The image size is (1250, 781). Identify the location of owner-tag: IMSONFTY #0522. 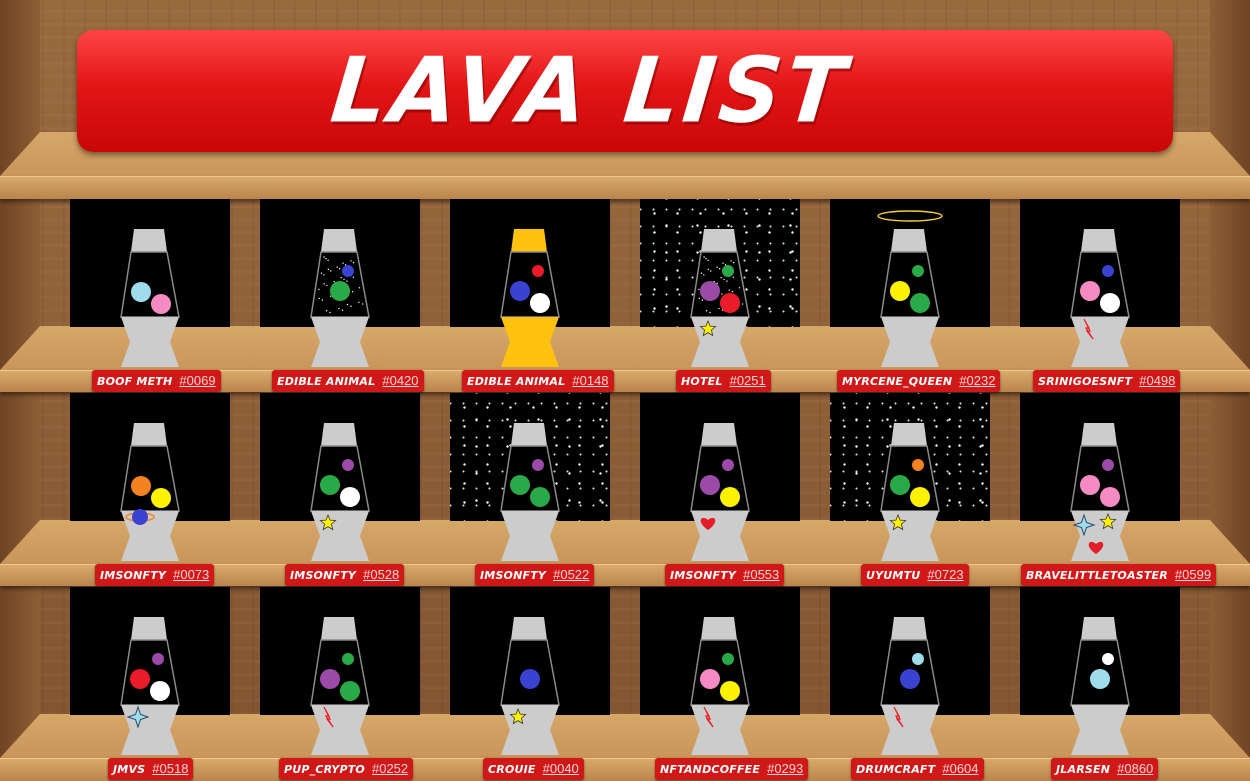
(535, 575).